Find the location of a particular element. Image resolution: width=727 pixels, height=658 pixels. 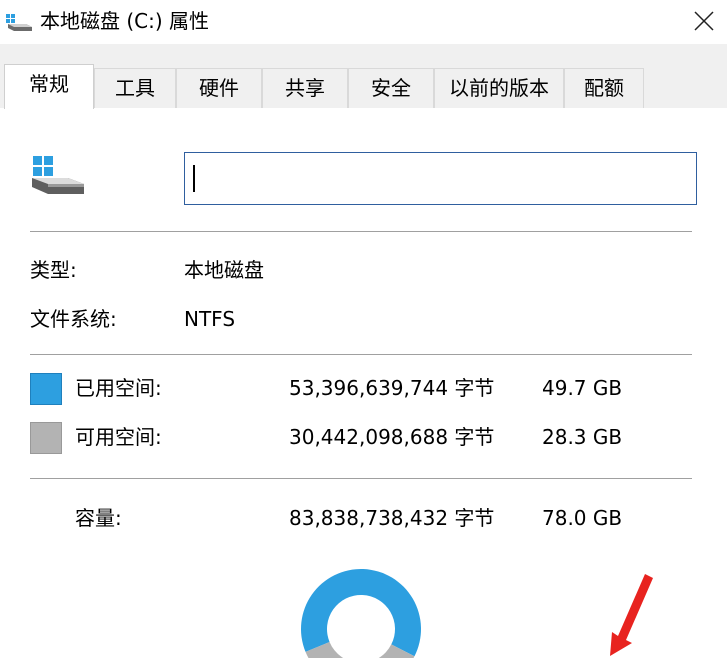

disk-usage-donut-chart is located at coordinates (361, 613).